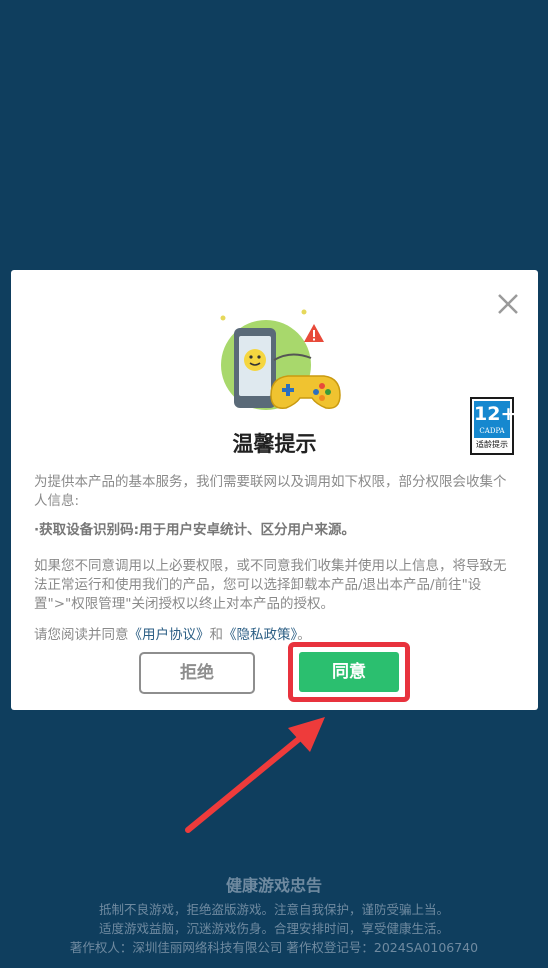 This screenshot has width=548, height=968. What do you see at coordinates (280, 359) in the screenshot?
I see `phone-gamepad-illustration` at bounding box center [280, 359].